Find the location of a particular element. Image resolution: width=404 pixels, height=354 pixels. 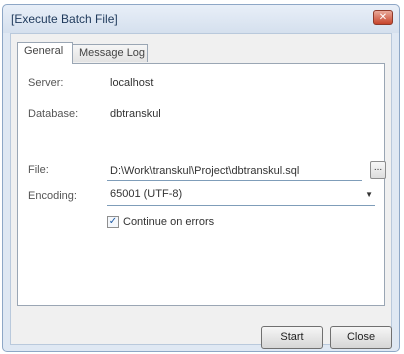

server-value: localhost is located at coordinates (132, 83).